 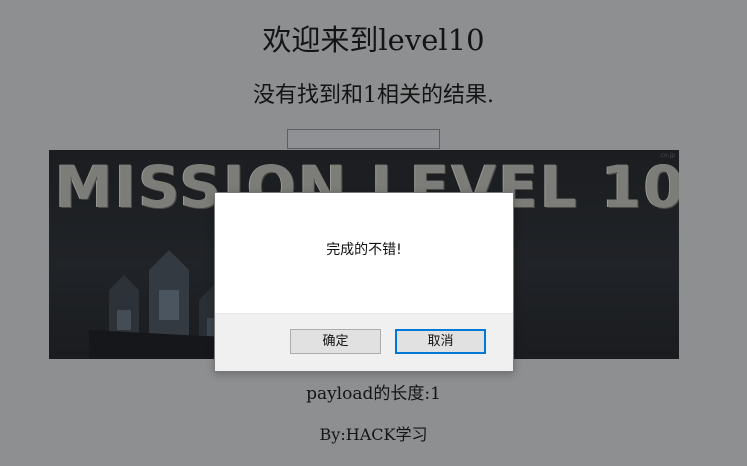 What do you see at coordinates (364, 250) in the screenshot?
I see `dialog-message: 完成的不错!` at bounding box center [364, 250].